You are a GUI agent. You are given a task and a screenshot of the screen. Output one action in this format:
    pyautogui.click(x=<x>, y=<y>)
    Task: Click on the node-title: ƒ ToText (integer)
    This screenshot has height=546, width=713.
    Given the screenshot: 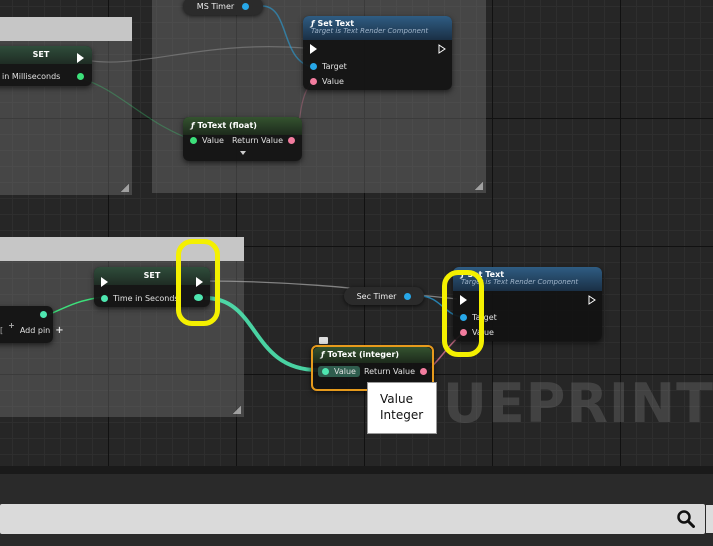 What is the action you would take?
    pyautogui.click(x=372, y=355)
    